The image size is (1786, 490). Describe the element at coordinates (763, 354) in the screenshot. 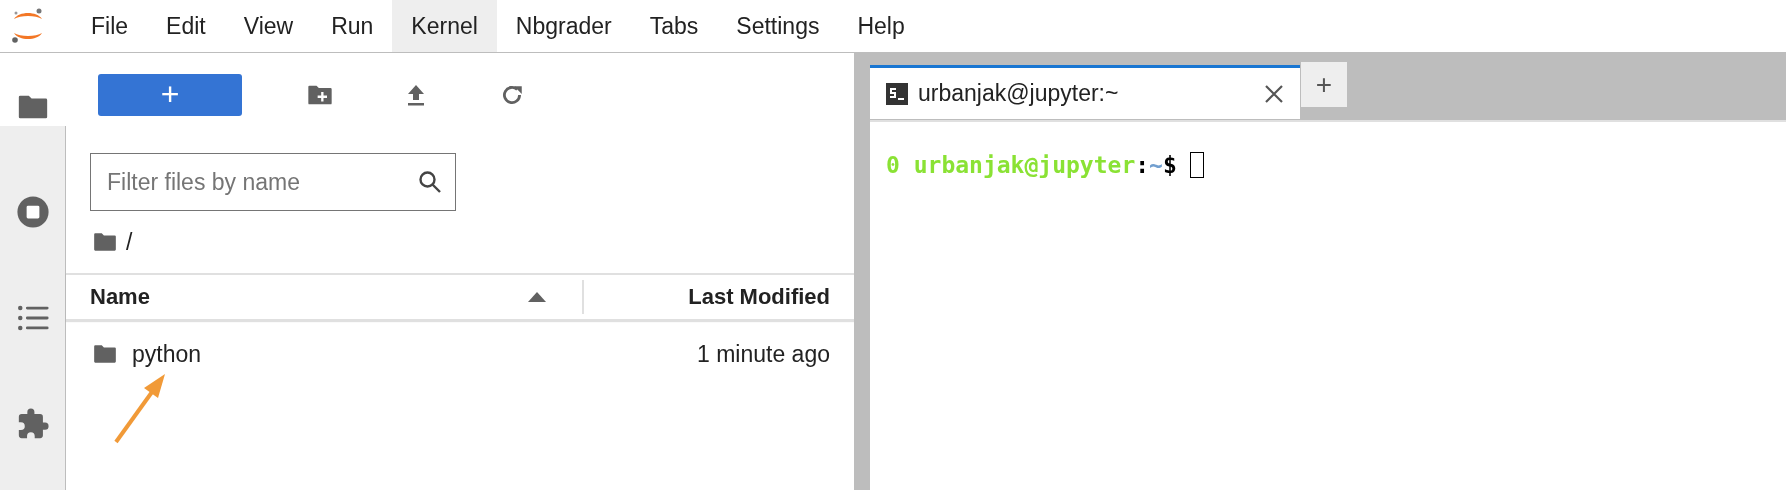

I see `modified-time: 1 minute ago` at that location.